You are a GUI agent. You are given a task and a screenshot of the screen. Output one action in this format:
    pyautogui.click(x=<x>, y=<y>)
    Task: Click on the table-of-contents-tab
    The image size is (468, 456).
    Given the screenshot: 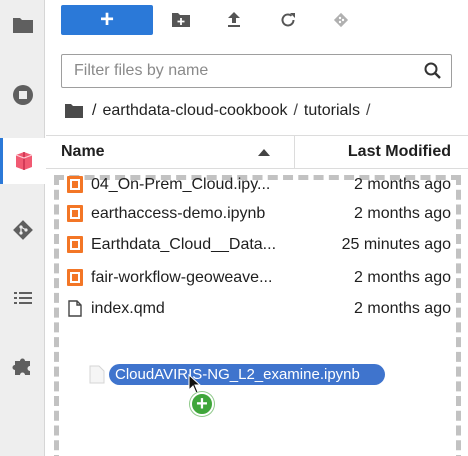 What is the action you would take?
    pyautogui.click(x=22, y=298)
    